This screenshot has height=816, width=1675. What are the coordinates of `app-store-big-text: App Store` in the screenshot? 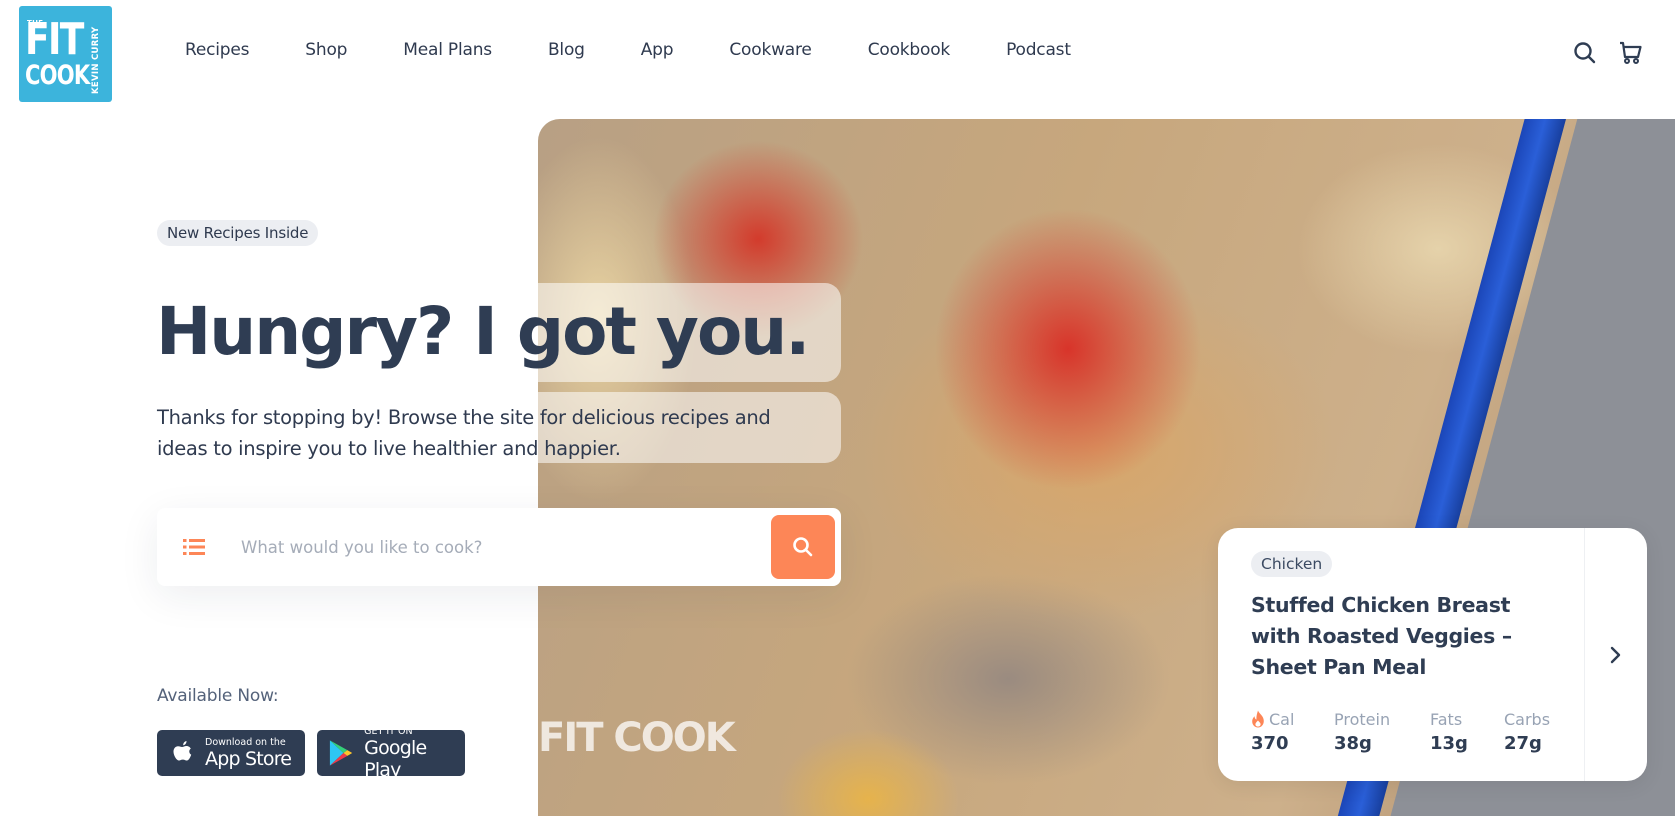 It's located at (248, 758).